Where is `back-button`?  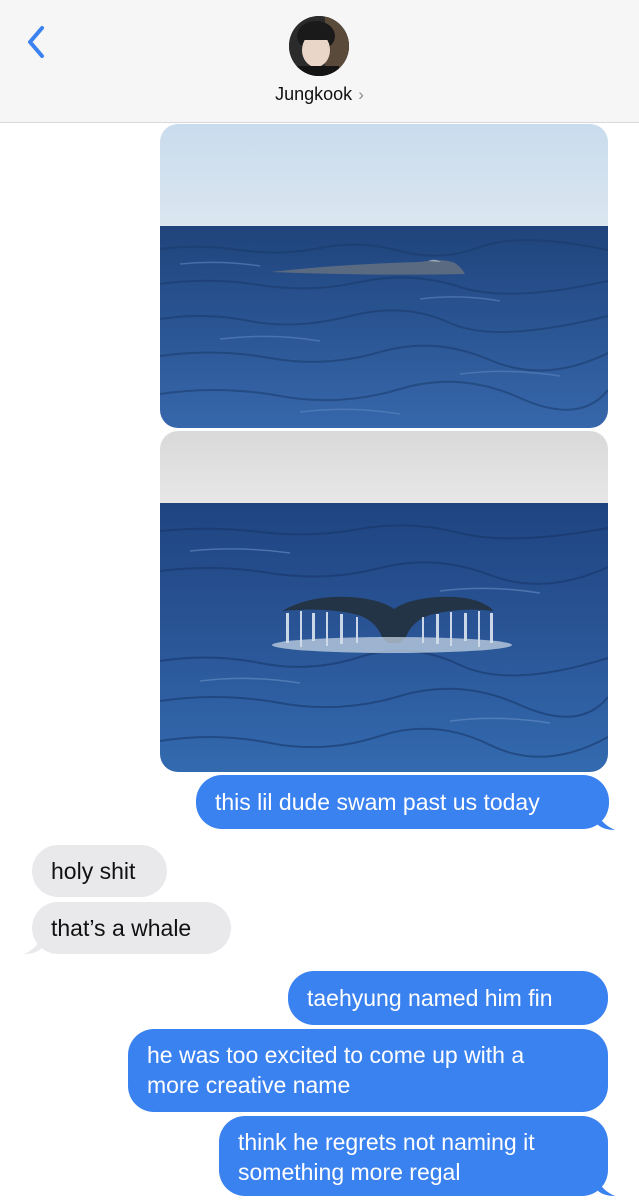 back-button is located at coordinates (37, 42).